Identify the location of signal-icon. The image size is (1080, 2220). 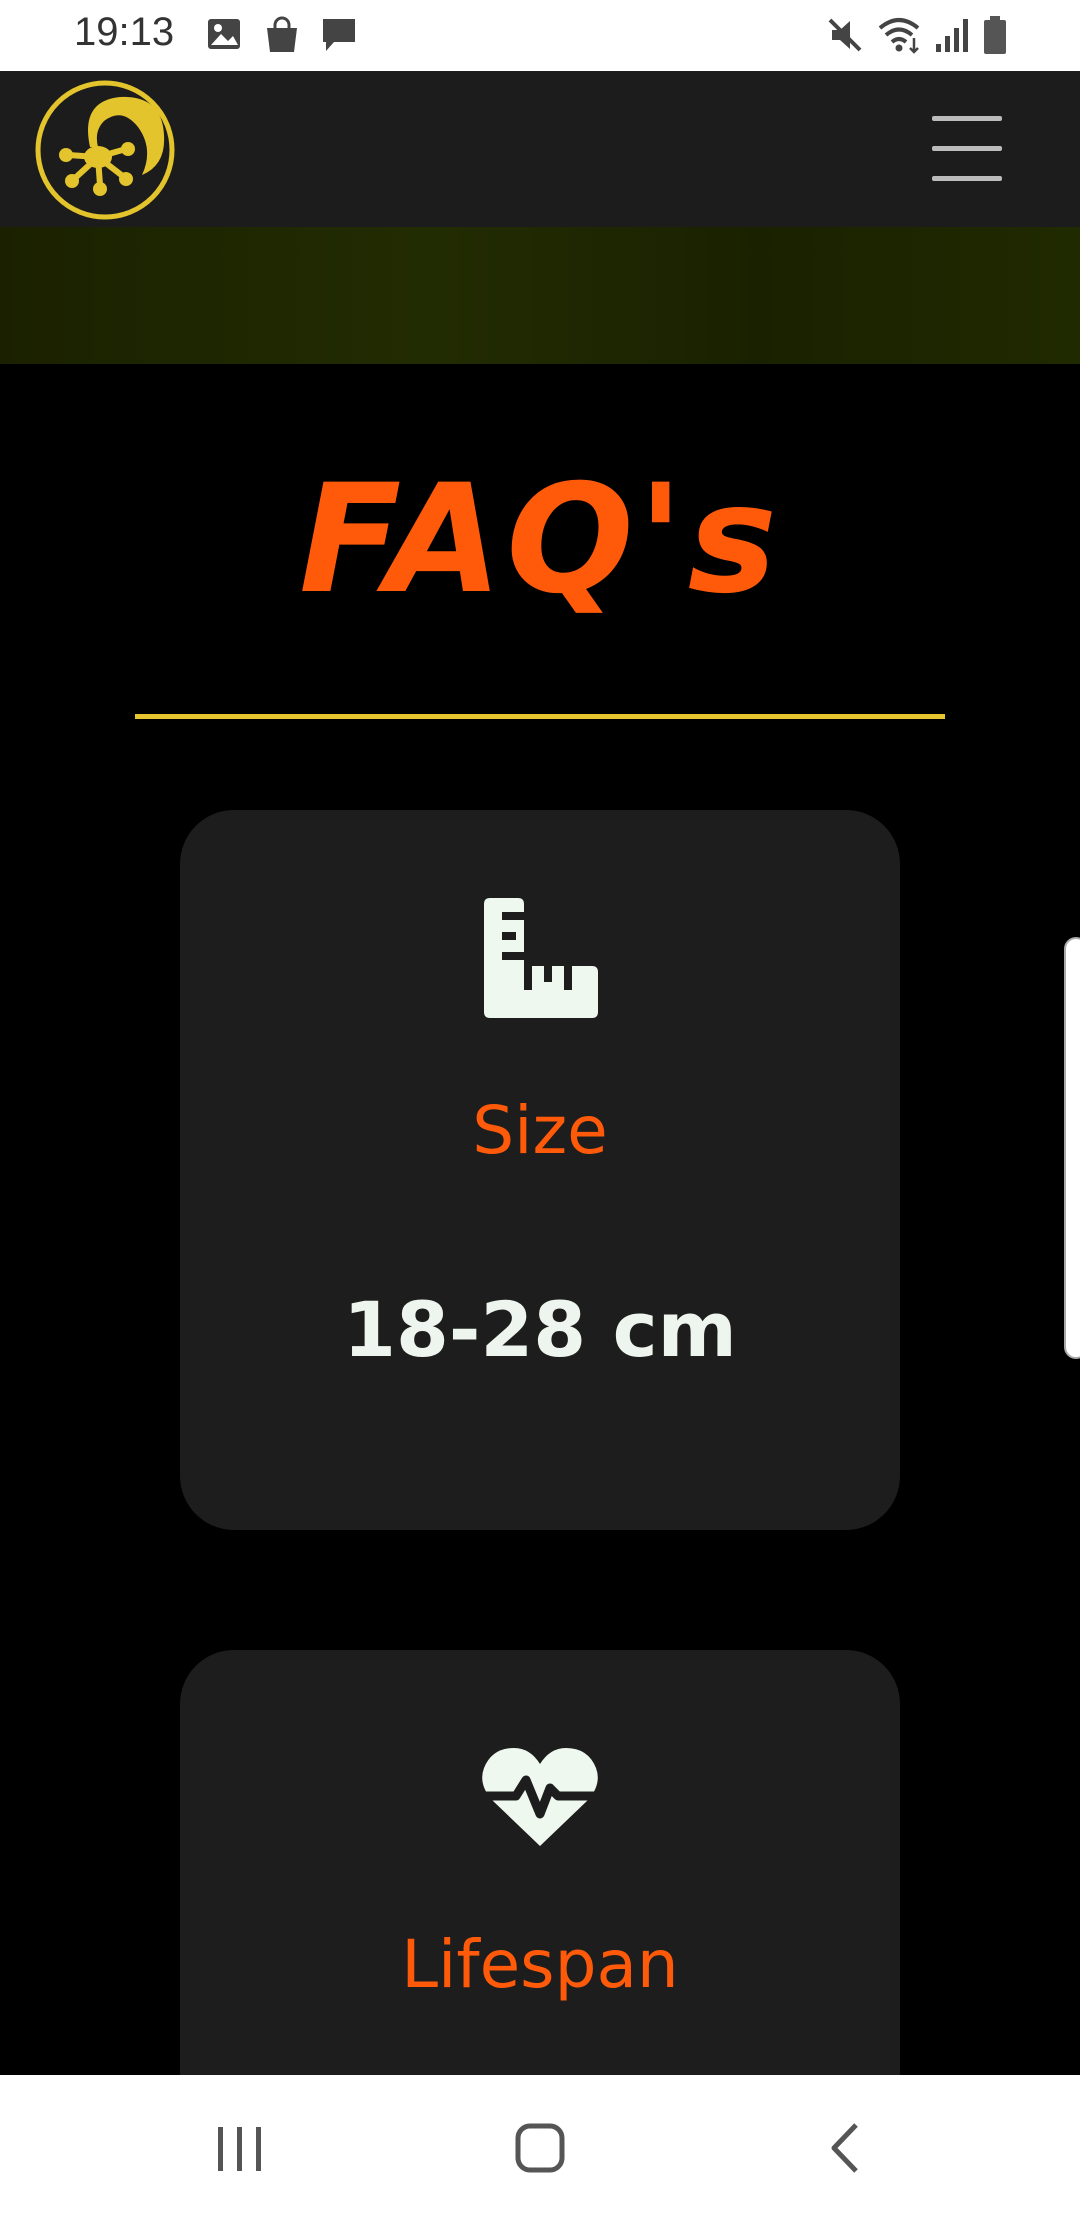
(952, 35).